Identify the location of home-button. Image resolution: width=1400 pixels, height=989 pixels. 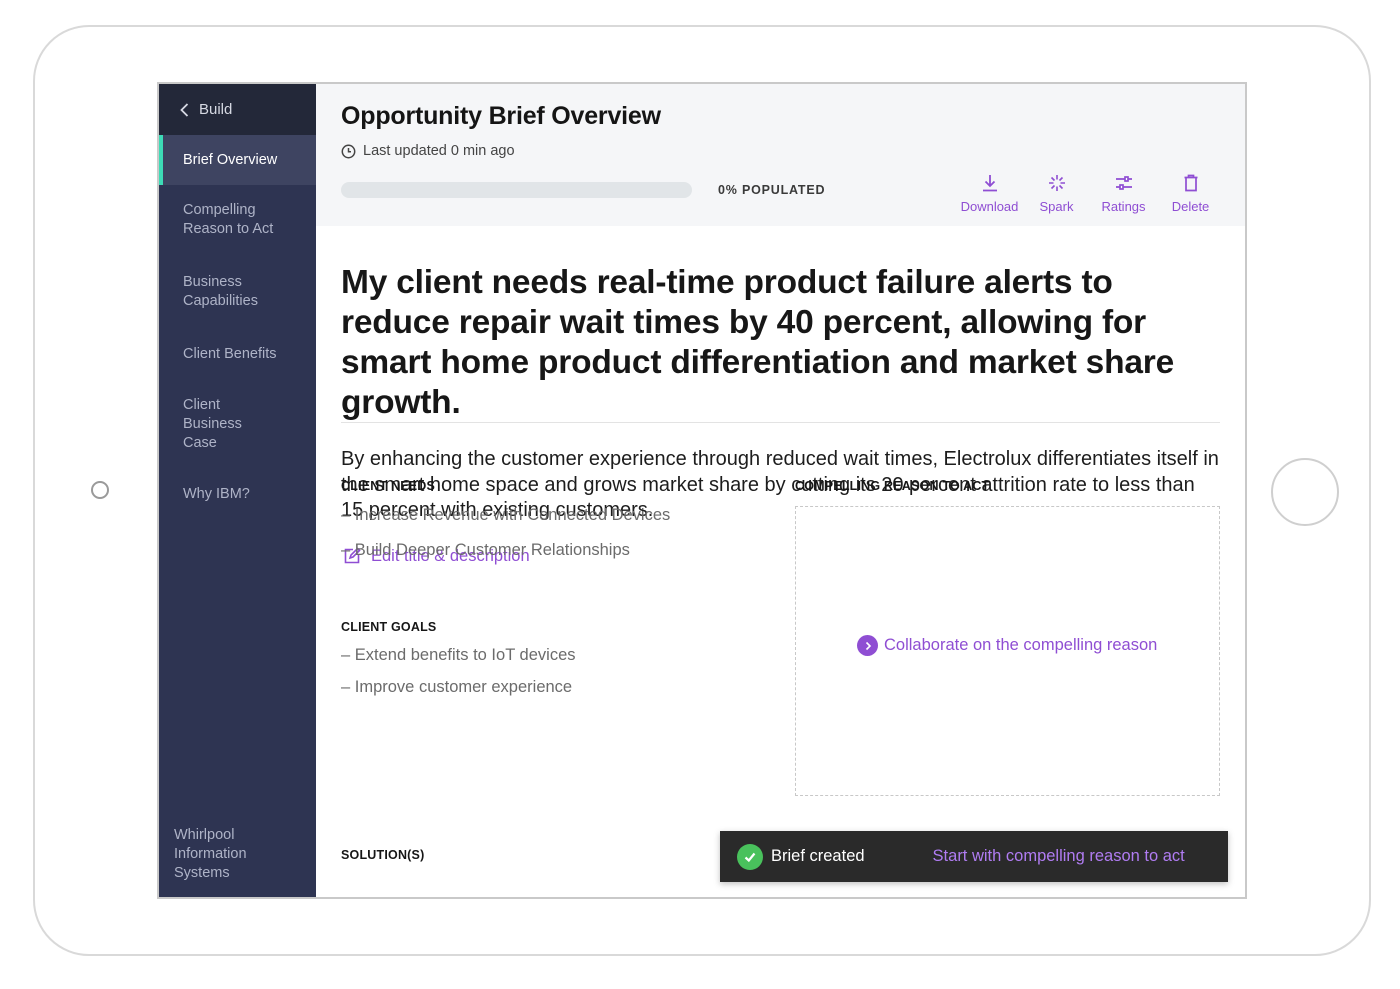
(1305, 492).